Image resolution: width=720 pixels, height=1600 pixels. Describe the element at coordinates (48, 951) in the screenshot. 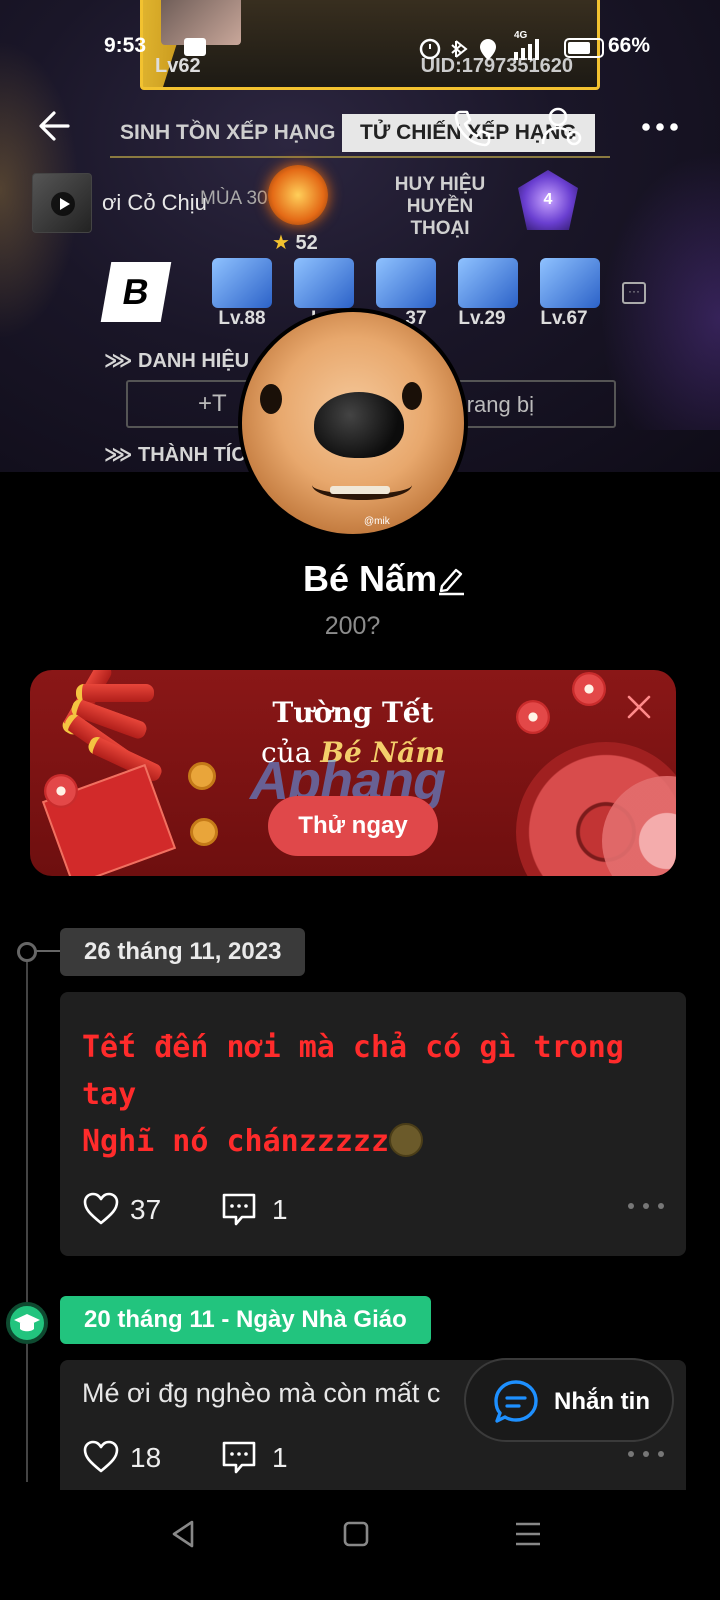

I see `timeline-connector` at that location.